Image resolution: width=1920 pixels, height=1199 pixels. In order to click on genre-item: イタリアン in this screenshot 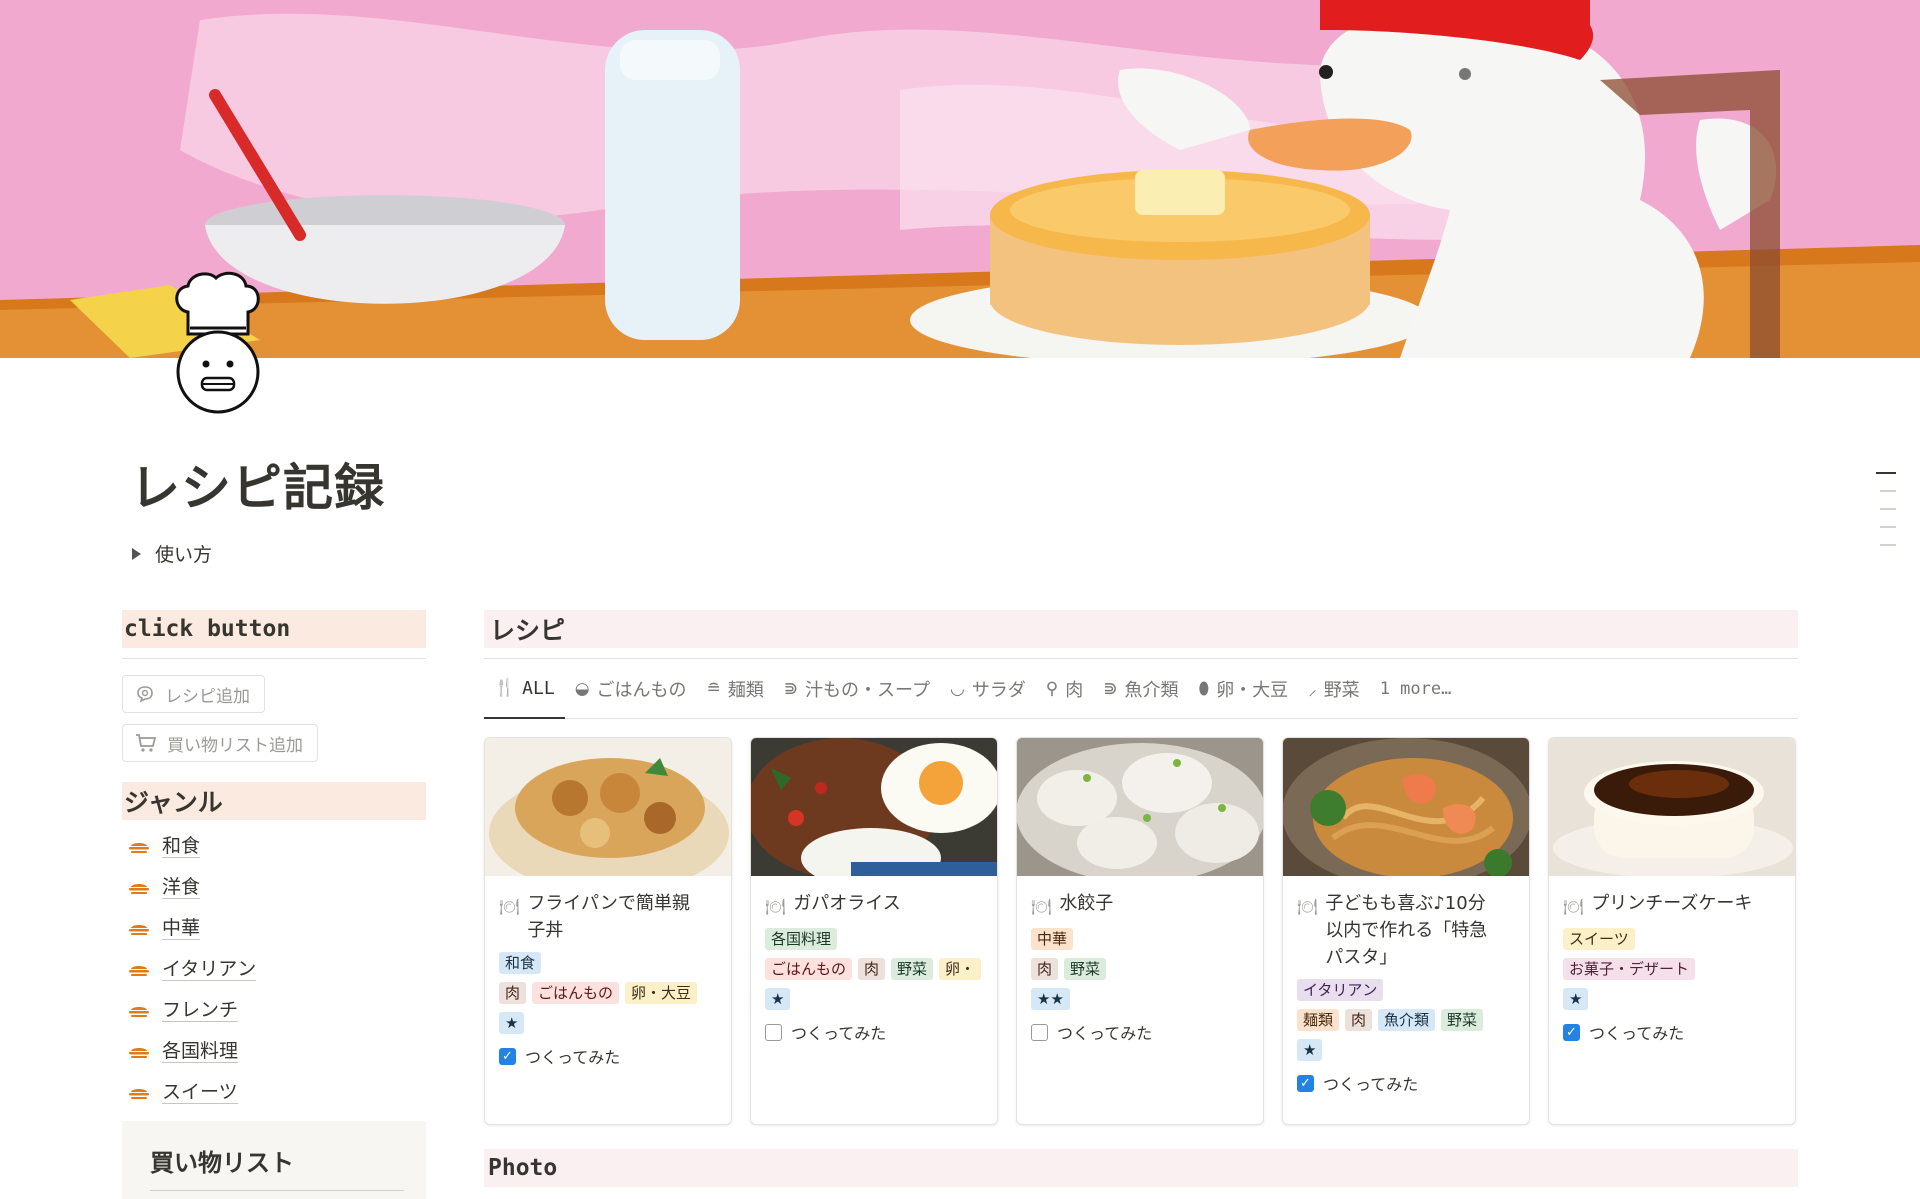, I will do `click(274, 969)`.